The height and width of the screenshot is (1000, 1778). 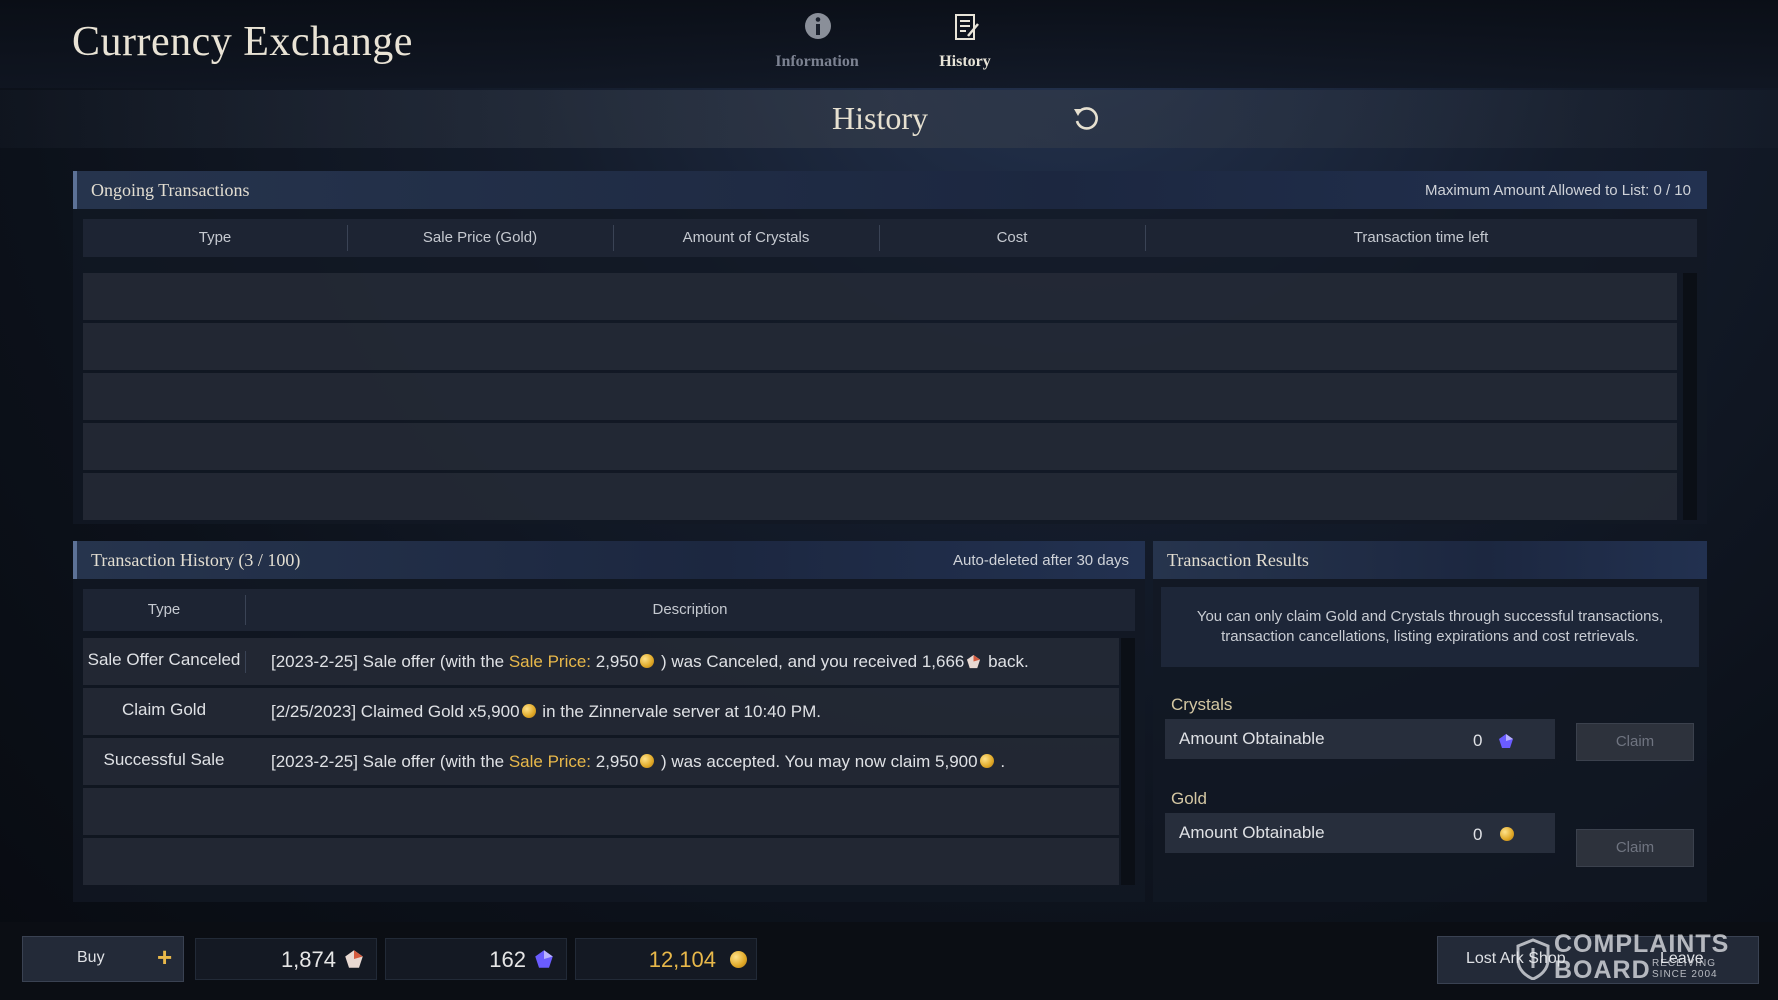 What do you see at coordinates (817, 761) in the screenshot?
I see `description-text: ) was accepted. You may now claim 5,900` at bounding box center [817, 761].